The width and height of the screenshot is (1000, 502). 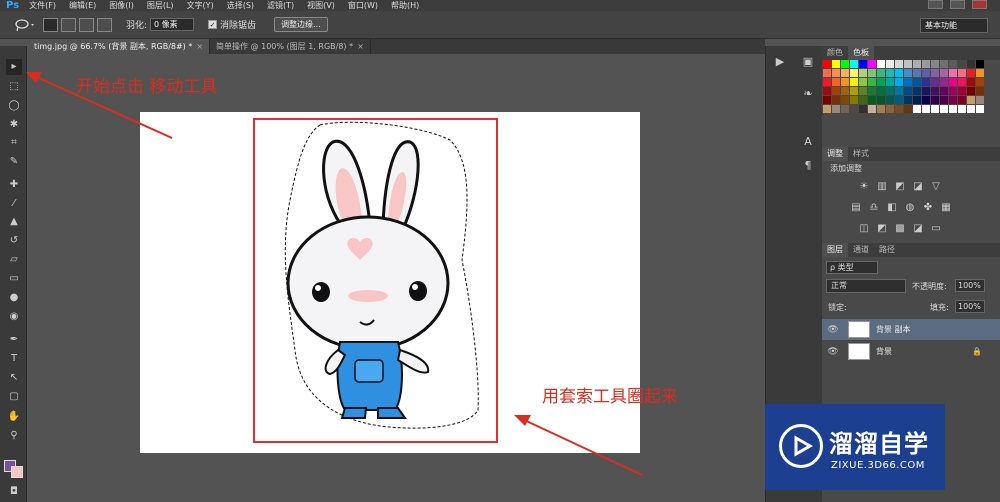 What do you see at coordinates (864, 186) in the screenshot?
I see `brightness-icon: ☀` at bounding box center [864, 186].